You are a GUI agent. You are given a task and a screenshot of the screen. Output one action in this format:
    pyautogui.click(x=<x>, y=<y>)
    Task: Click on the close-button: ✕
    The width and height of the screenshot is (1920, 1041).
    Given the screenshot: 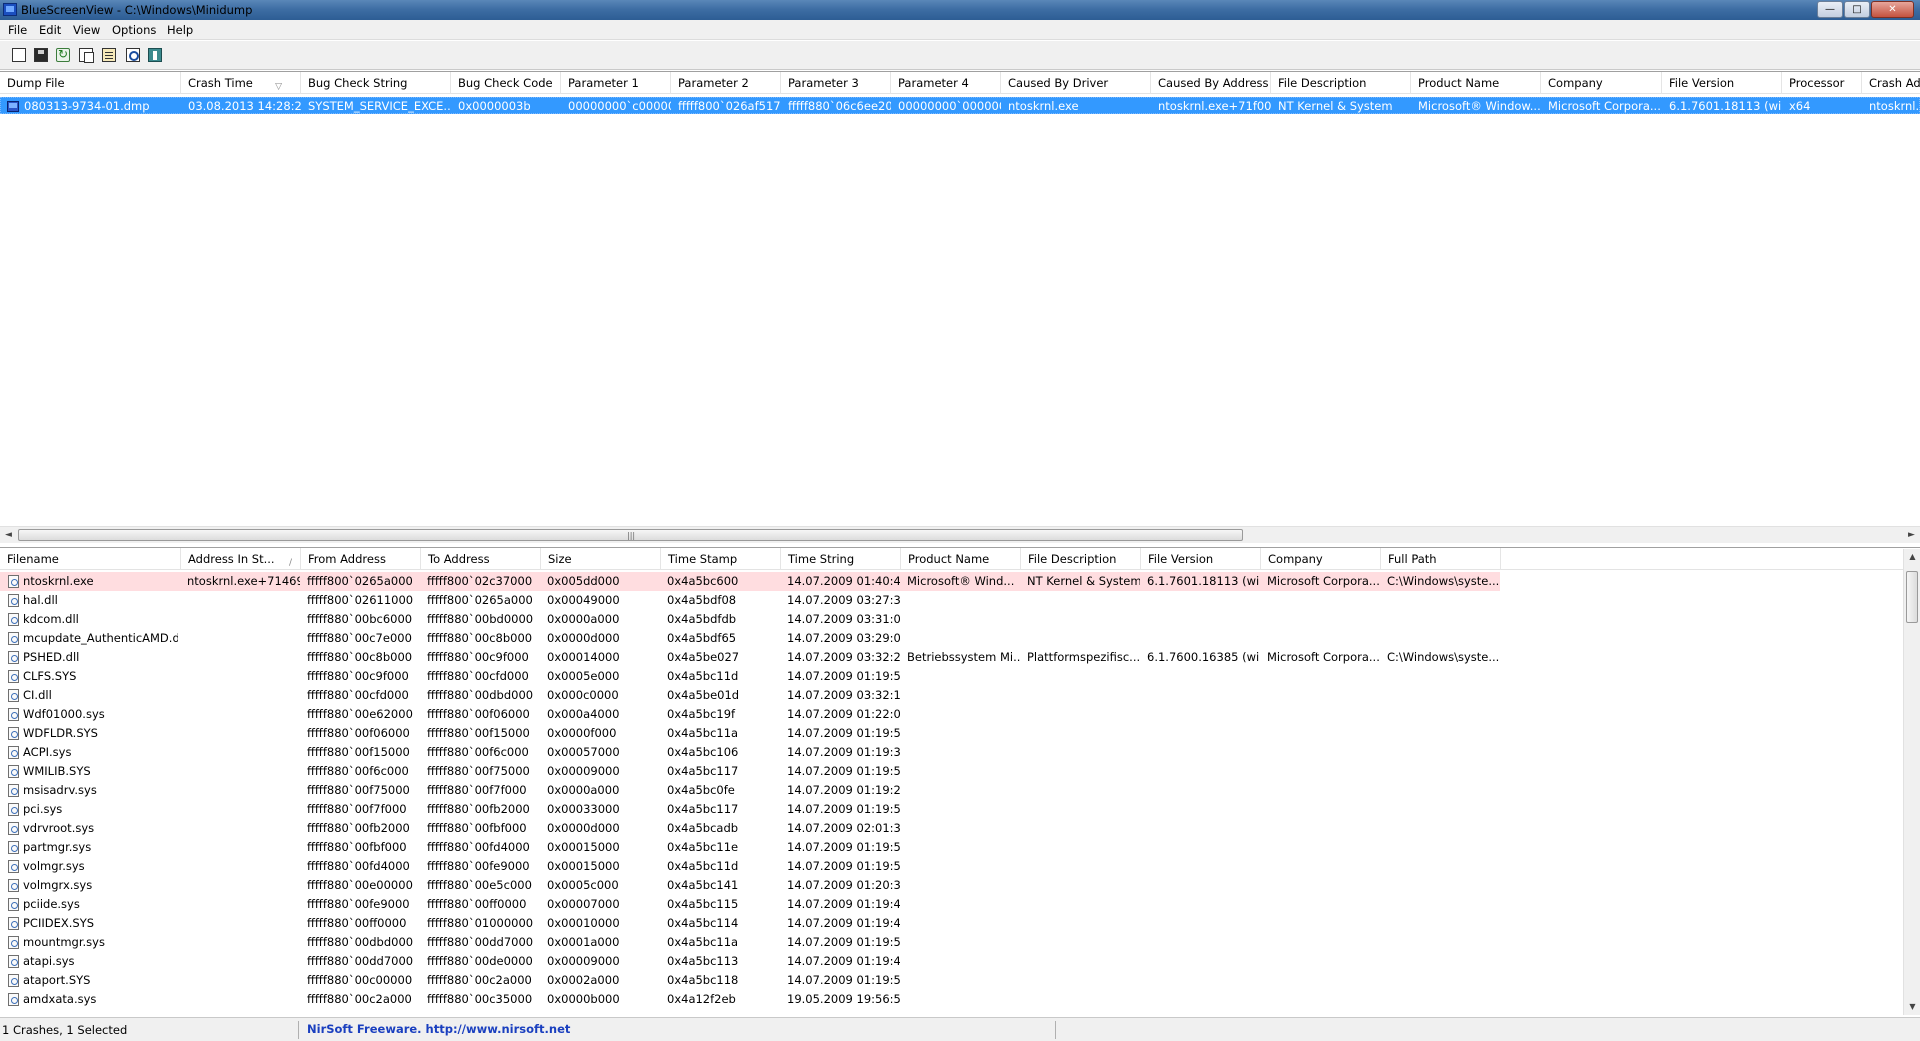 What is the action you would take?
    pyautogui.click(x=1892, y=9)
    